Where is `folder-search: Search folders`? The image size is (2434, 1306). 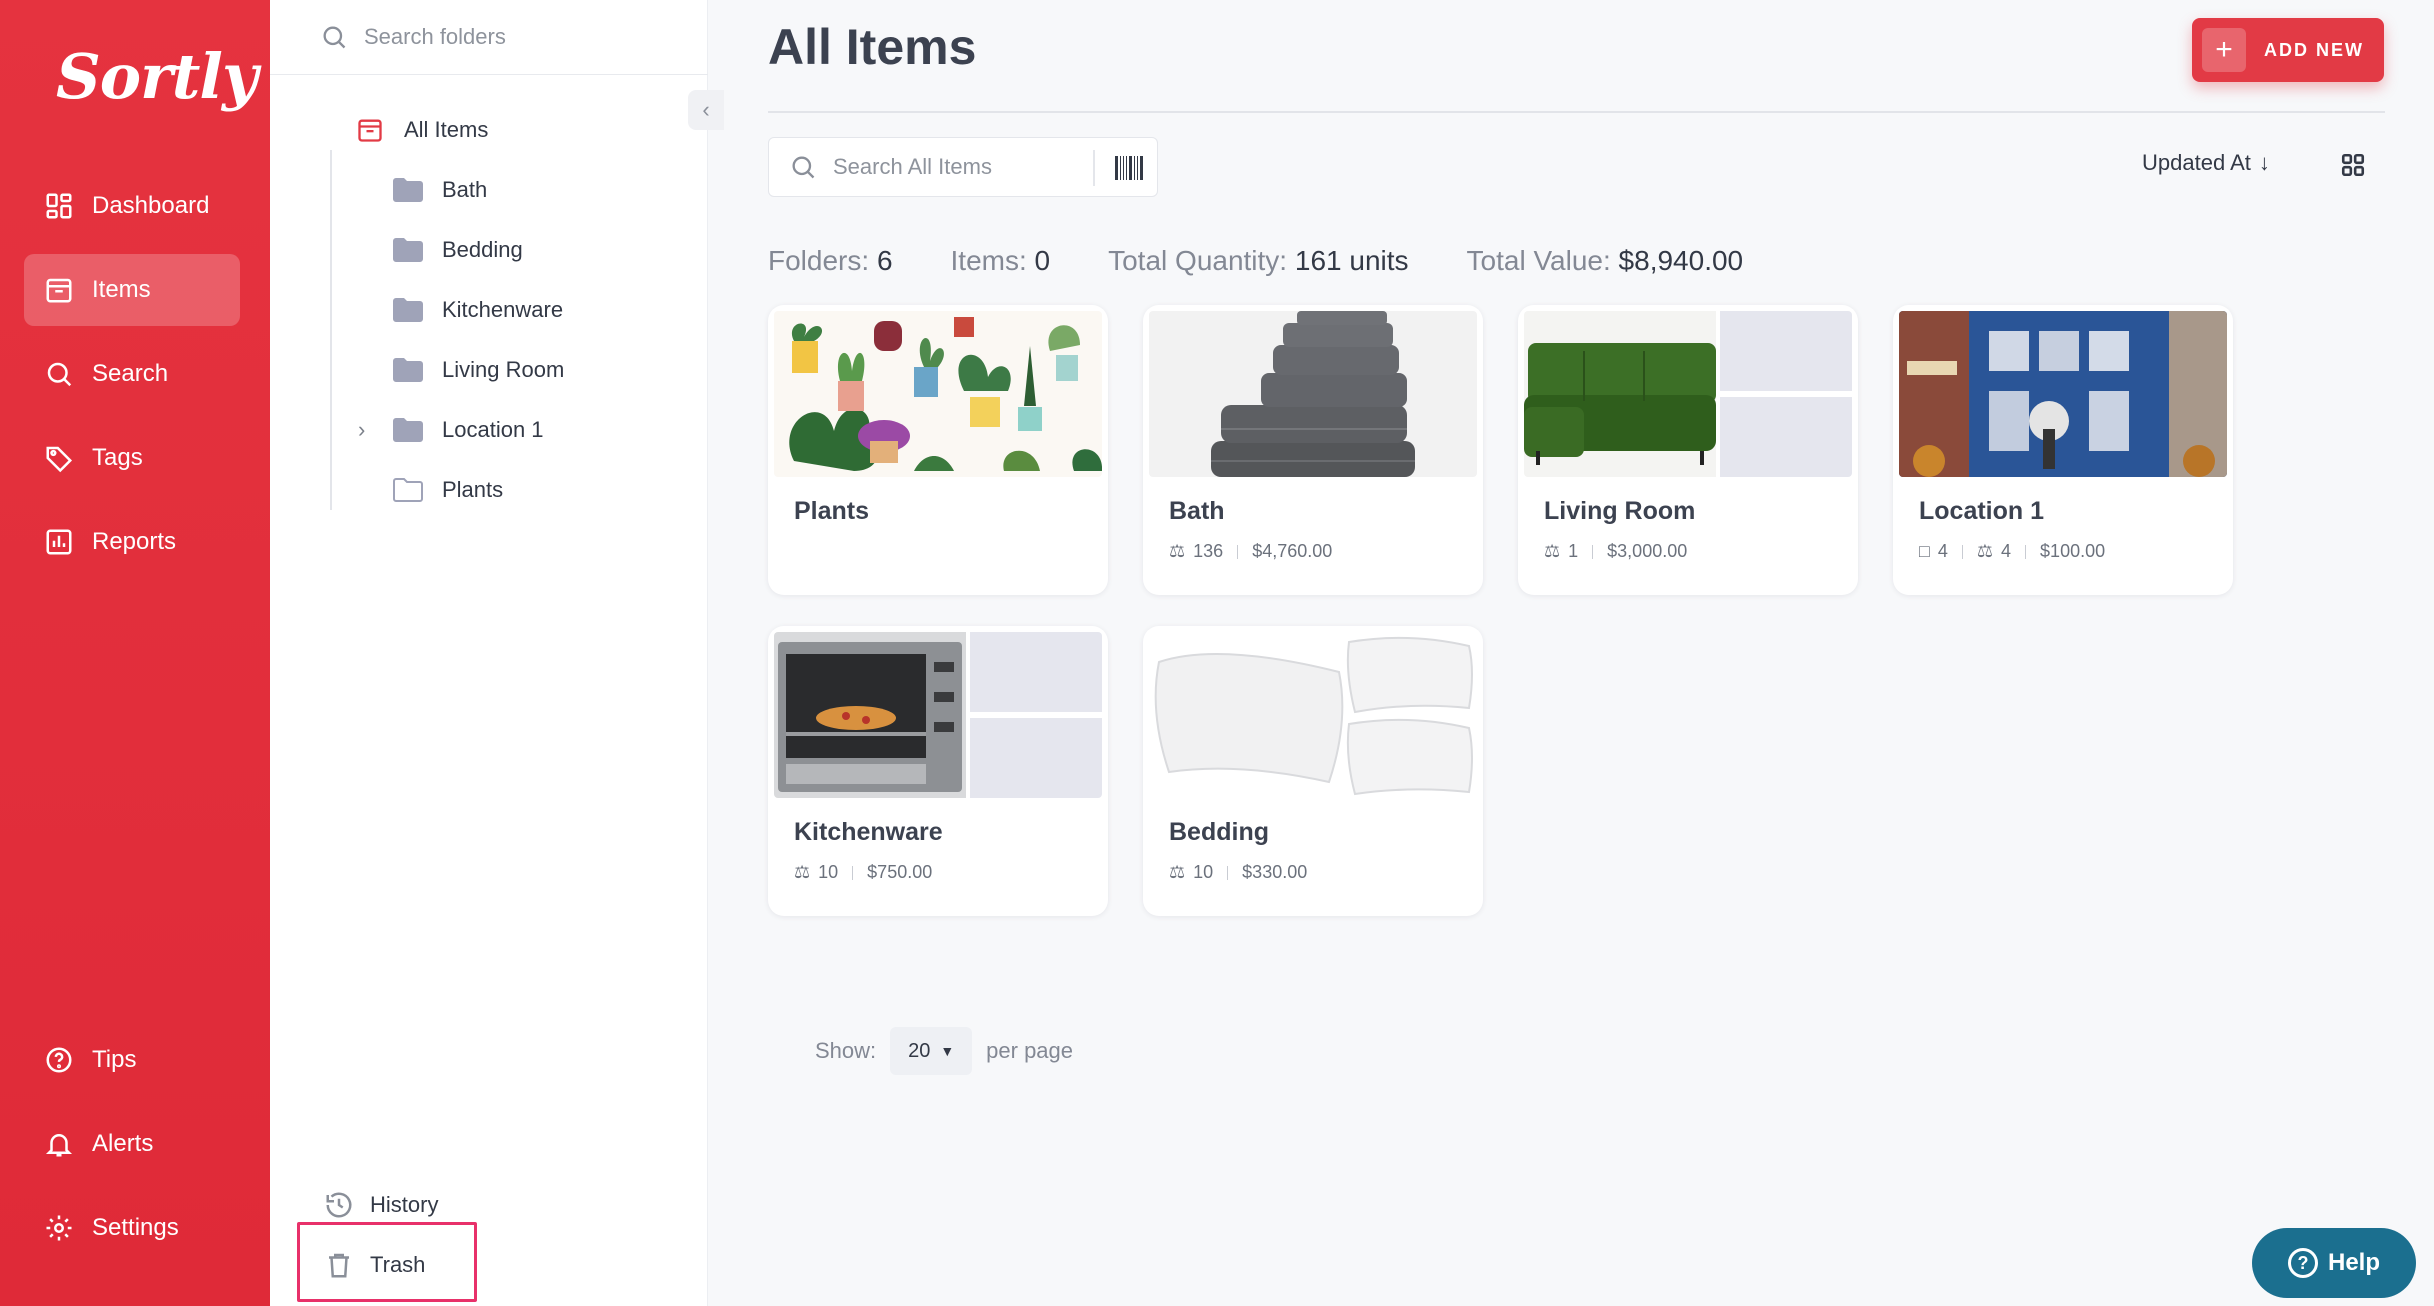
folder-search: Search folders is located at coordinates (489, 37).